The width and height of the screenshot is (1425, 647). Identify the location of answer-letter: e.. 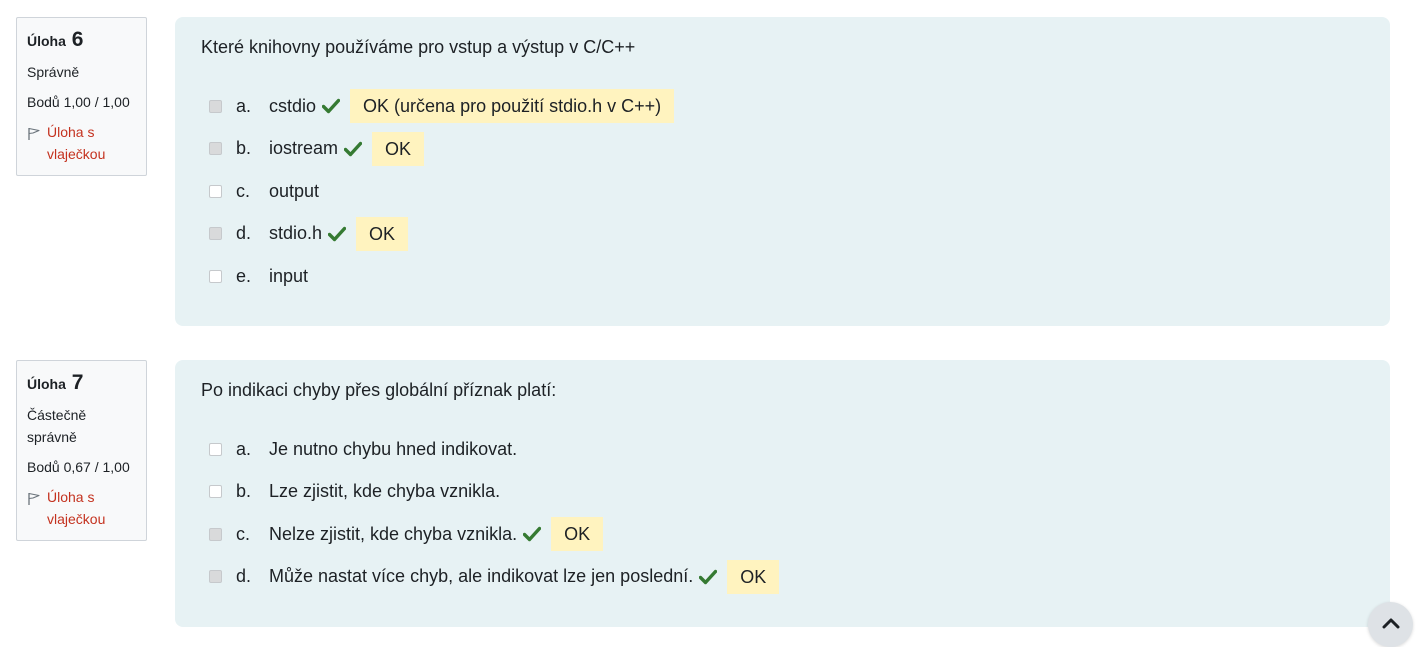
(244, 275).